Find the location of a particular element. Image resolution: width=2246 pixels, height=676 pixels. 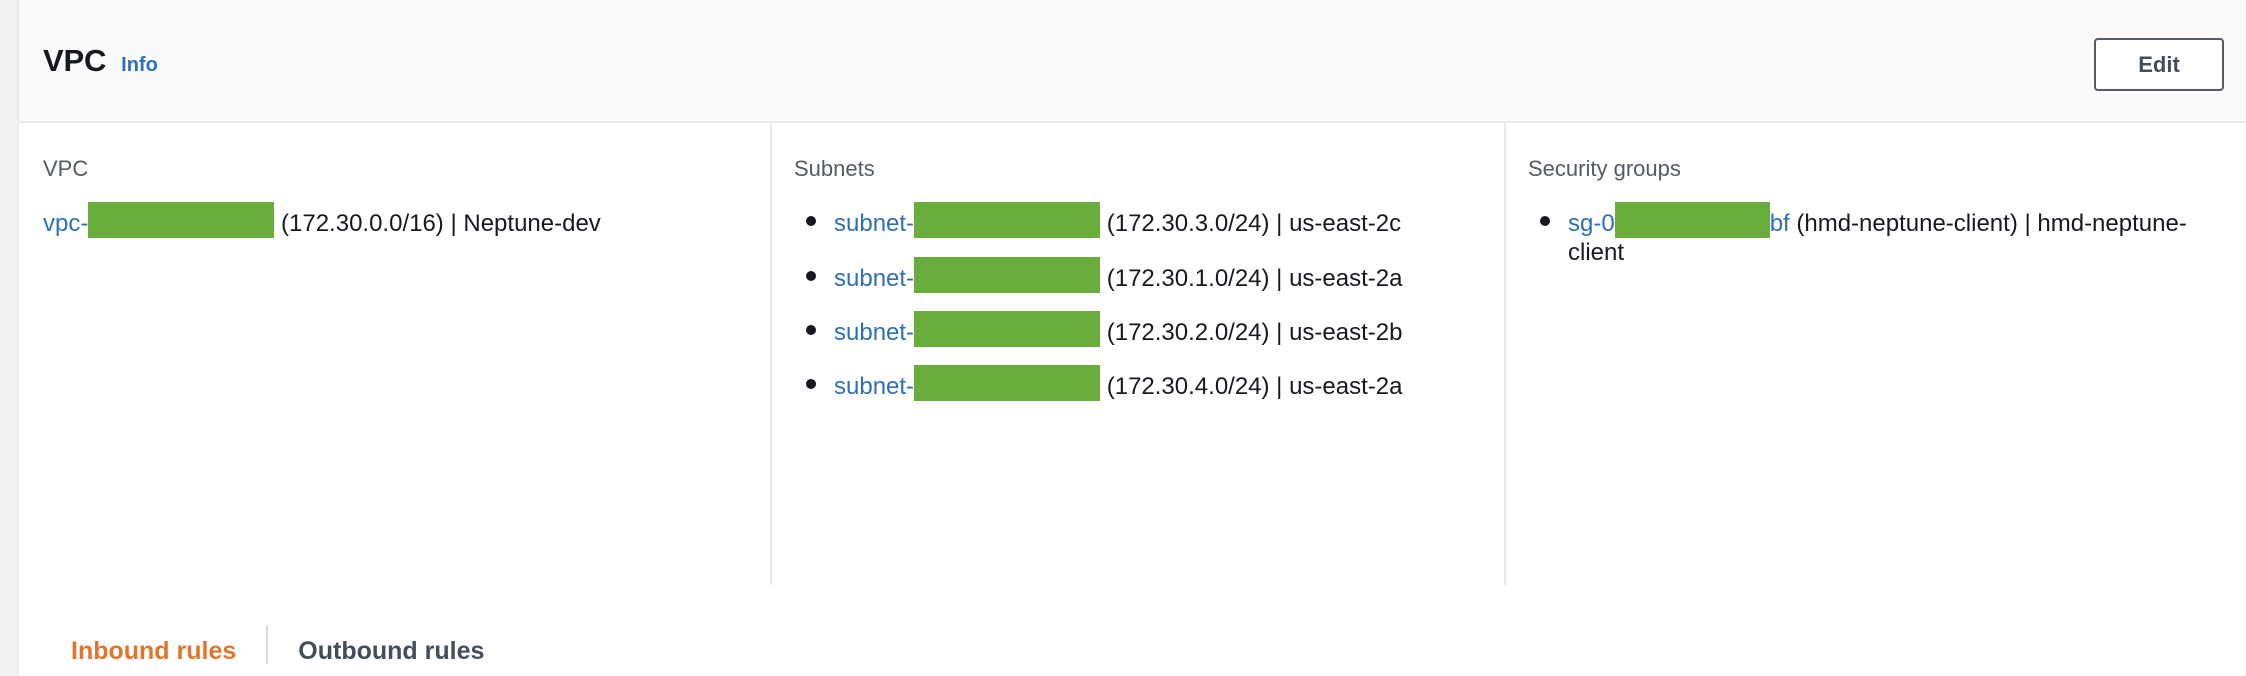

list-item: subnet- (172.30.1.0/24) | us-east-2a is located at coordinates (1134, 274).